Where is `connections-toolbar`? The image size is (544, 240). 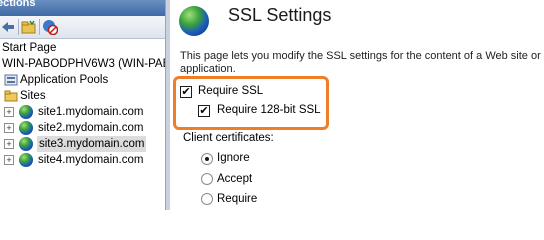
connections-toolbar is located at coordinates (82, 27).